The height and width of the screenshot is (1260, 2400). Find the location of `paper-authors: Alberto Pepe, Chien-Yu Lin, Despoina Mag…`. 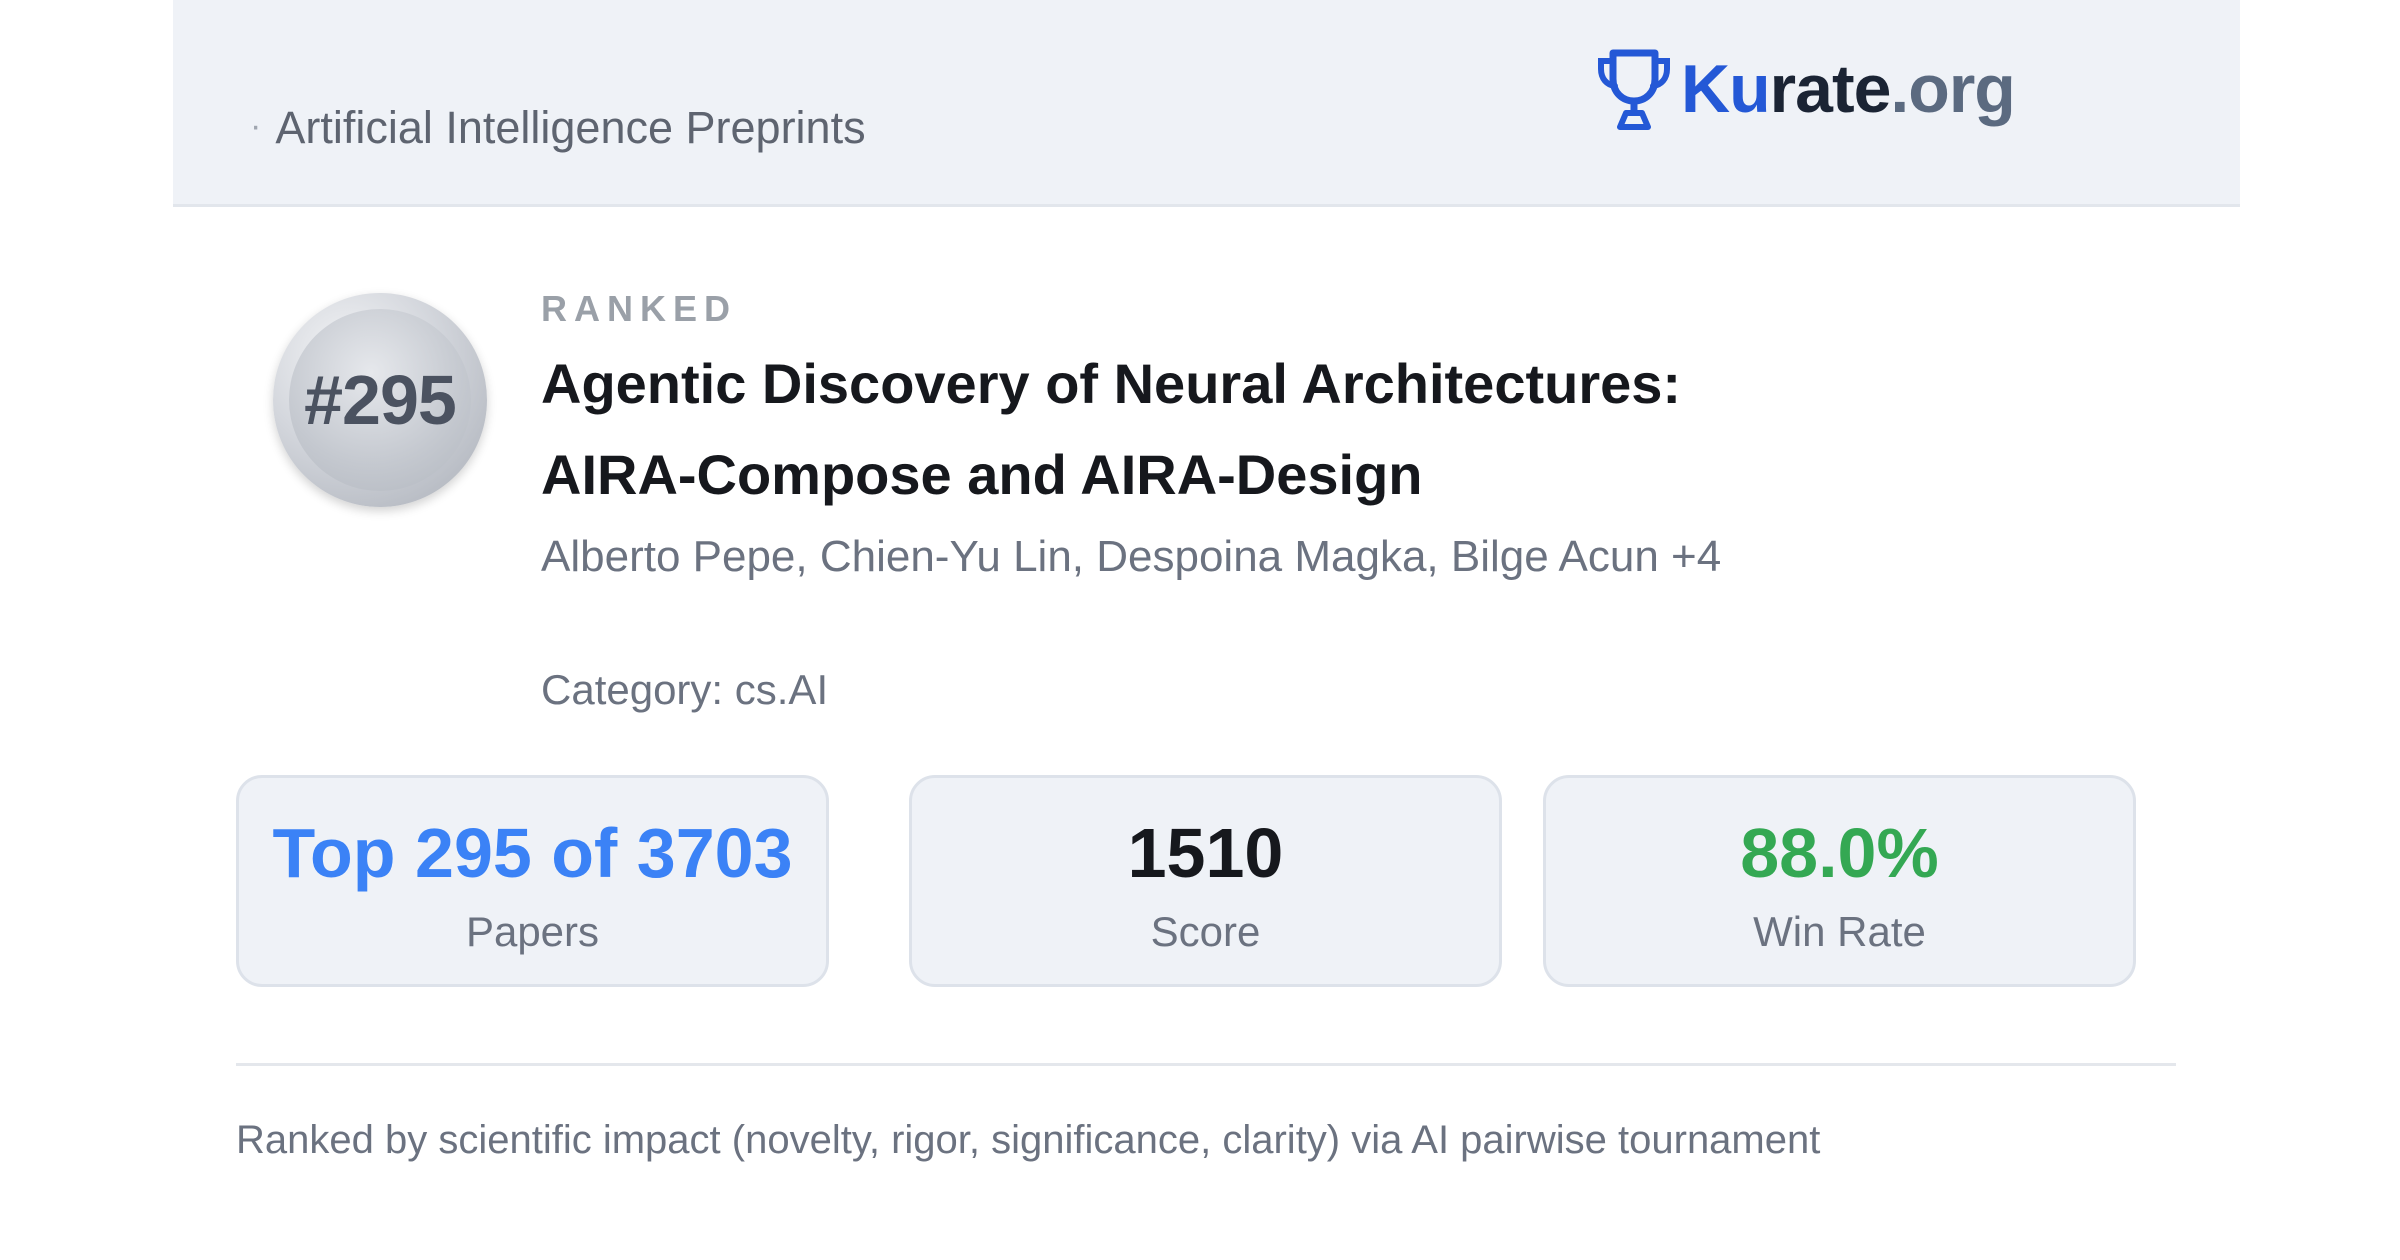

paper-authors: Alberto Pepe, Chien-Yu Lin, Despoina Mag… is located at coordinates (1131, 556).